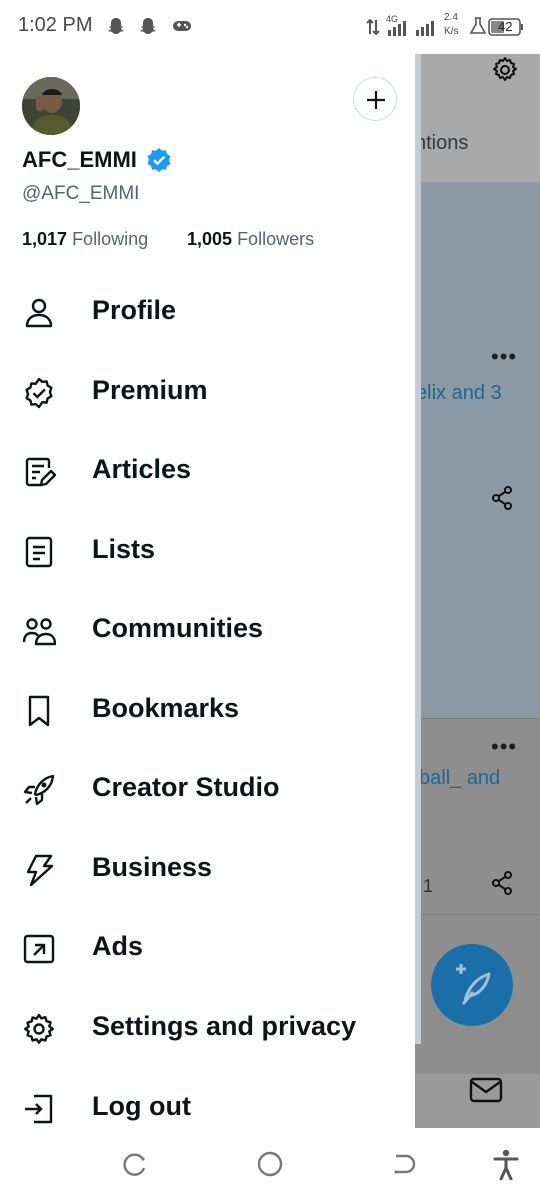 The width and height of the screenshot is (540, 1200). I want to click on menu-item-profile: Profile, so click(207, 310).